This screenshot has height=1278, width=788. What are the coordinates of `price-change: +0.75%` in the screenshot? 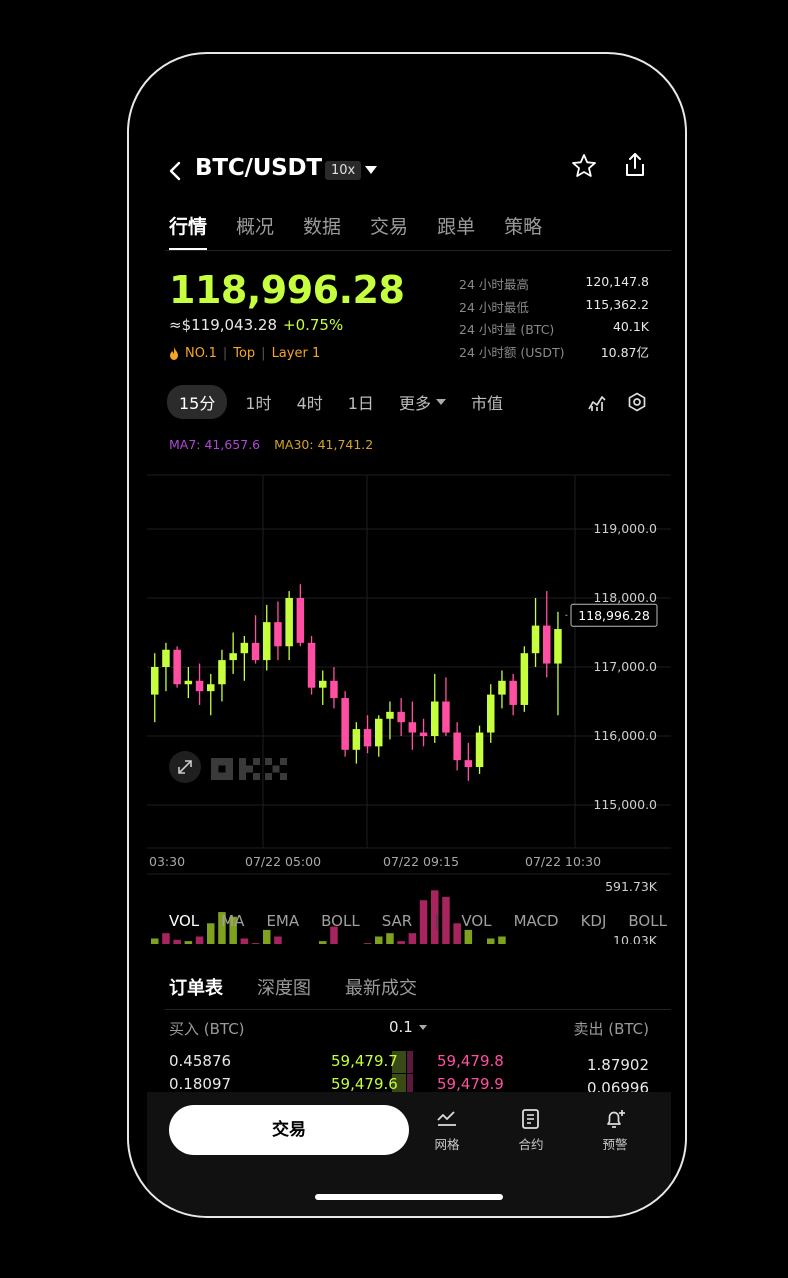 It's located at (313, 325).